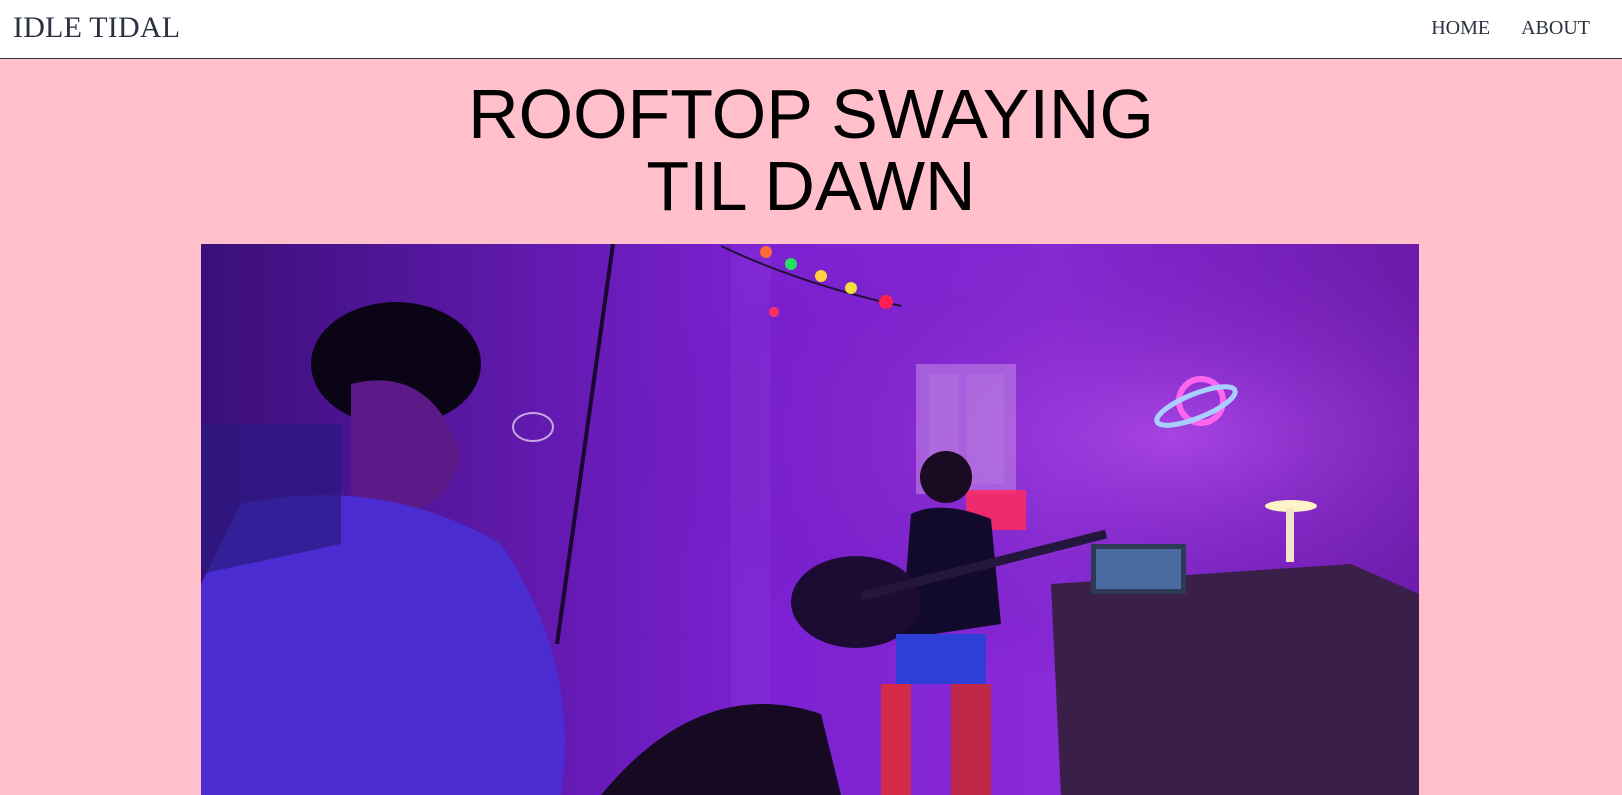 This screenshot has height=795, width=1622. What do you see at coordinates (96, 28) in the screenshot?
I see `site-logo-text: IDLE TIDAL` at bounding box center [96, 28].